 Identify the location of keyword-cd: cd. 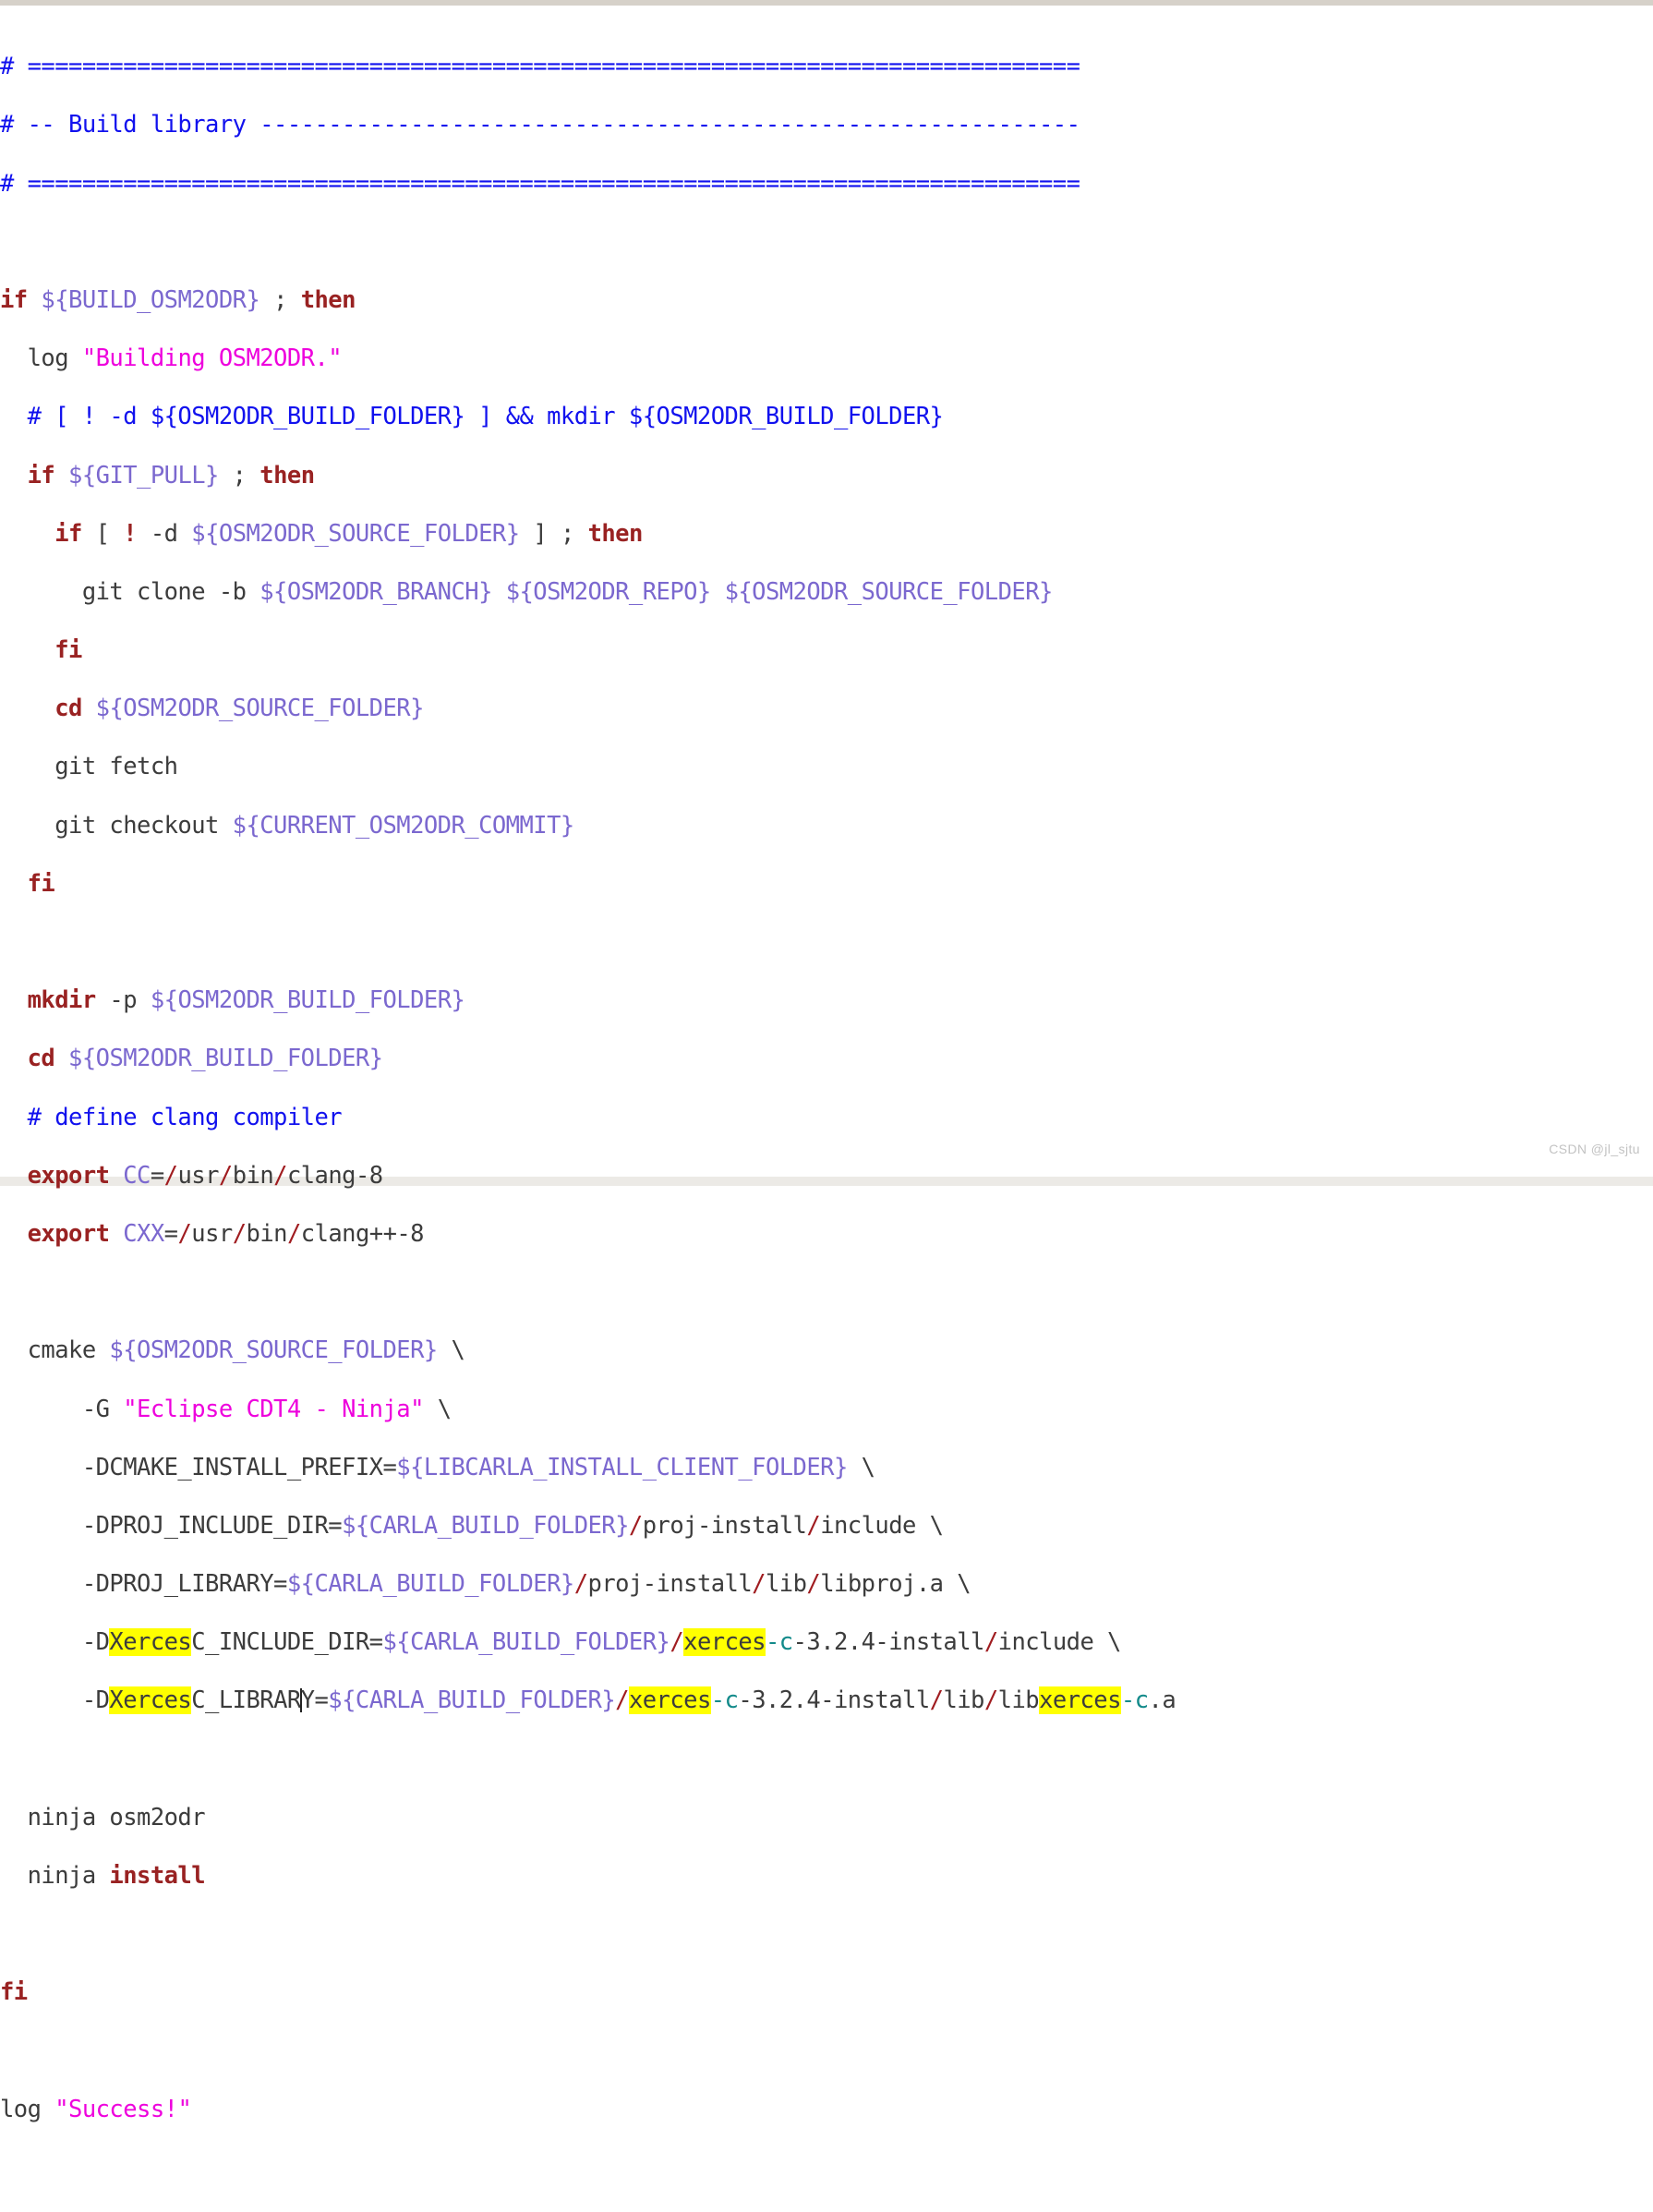
(68, 709).